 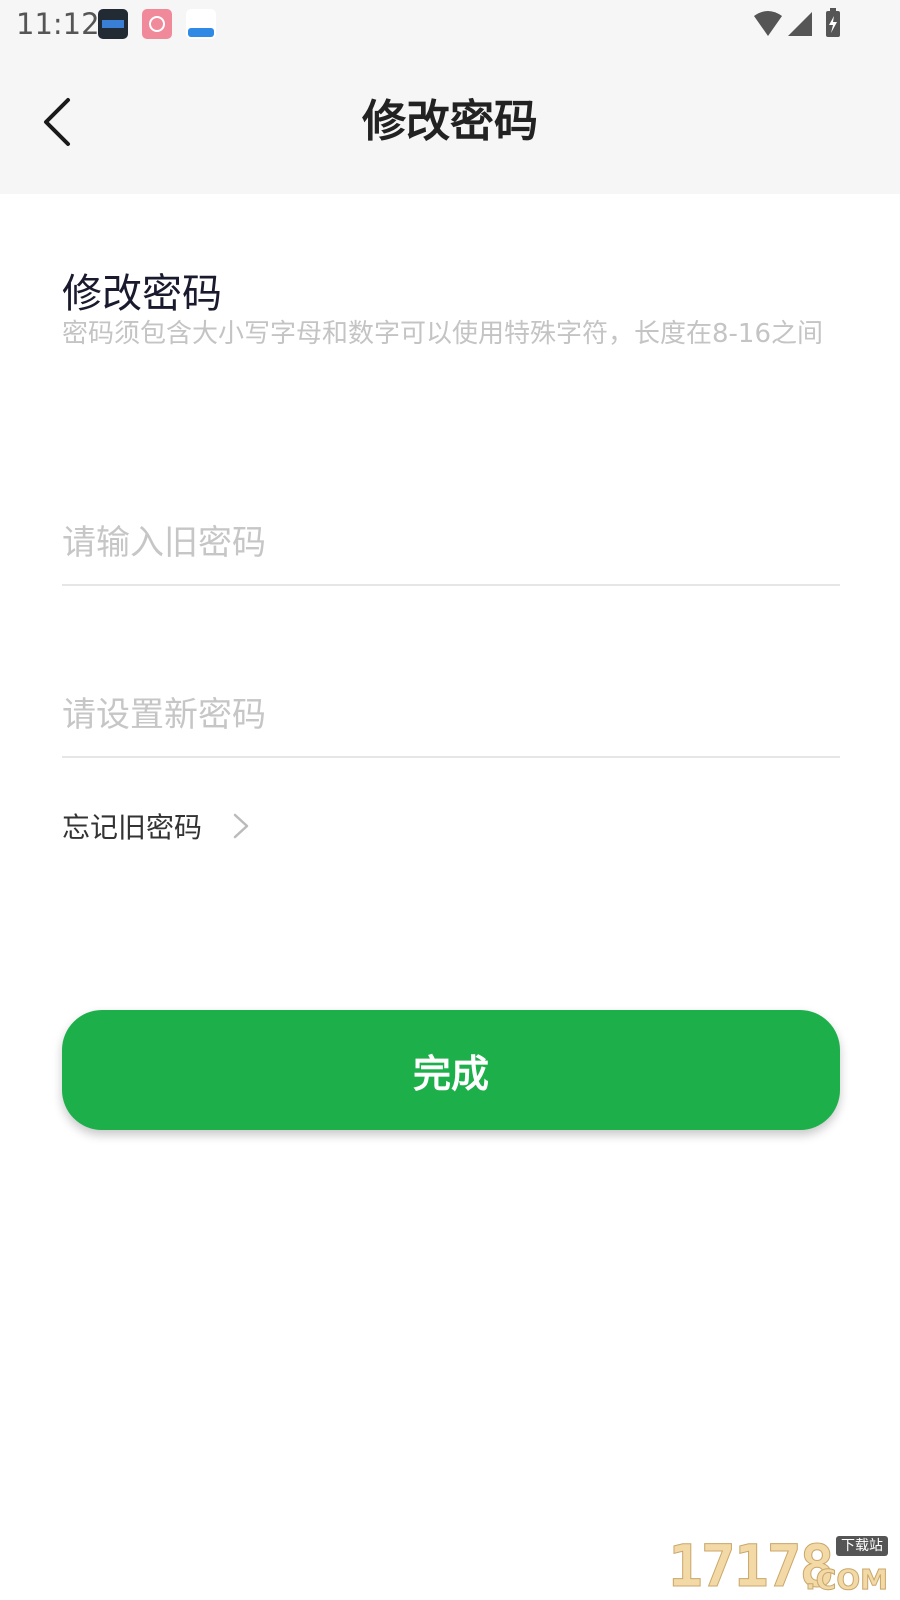 What do you see at coordinates (201, 24) in the screenshot?
I see `blue-app-icon` at bounding box center [201, 24].